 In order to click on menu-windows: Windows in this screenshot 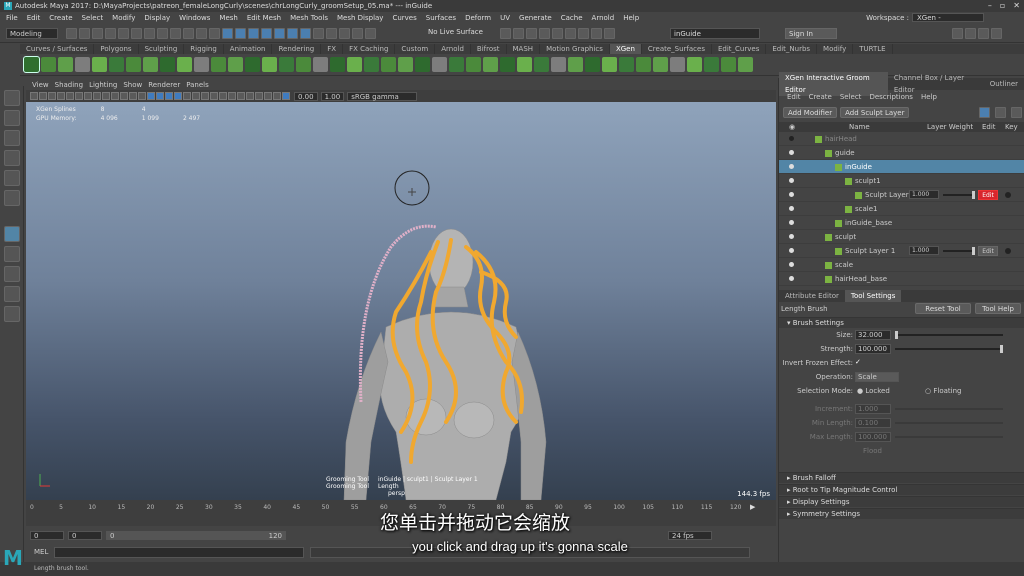, I will do `click(194, 18)`.